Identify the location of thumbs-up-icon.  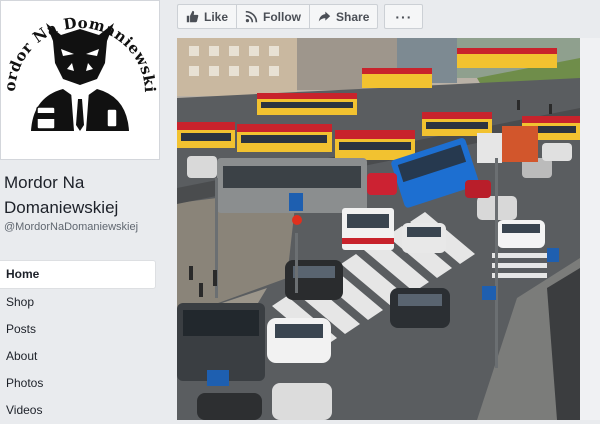
(192, 16).